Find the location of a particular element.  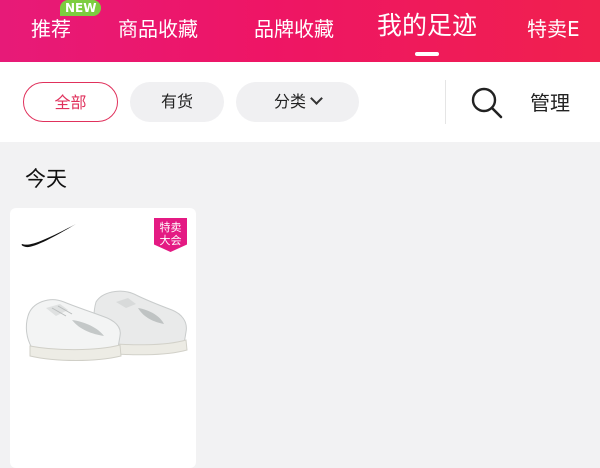

sale-tag-line2: 大会 is located at coordinates (170, 240).